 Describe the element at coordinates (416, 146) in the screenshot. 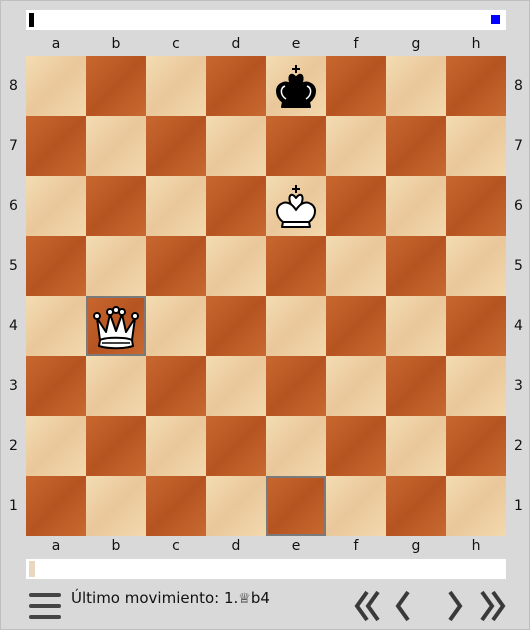

I see `square-g7` at that location.